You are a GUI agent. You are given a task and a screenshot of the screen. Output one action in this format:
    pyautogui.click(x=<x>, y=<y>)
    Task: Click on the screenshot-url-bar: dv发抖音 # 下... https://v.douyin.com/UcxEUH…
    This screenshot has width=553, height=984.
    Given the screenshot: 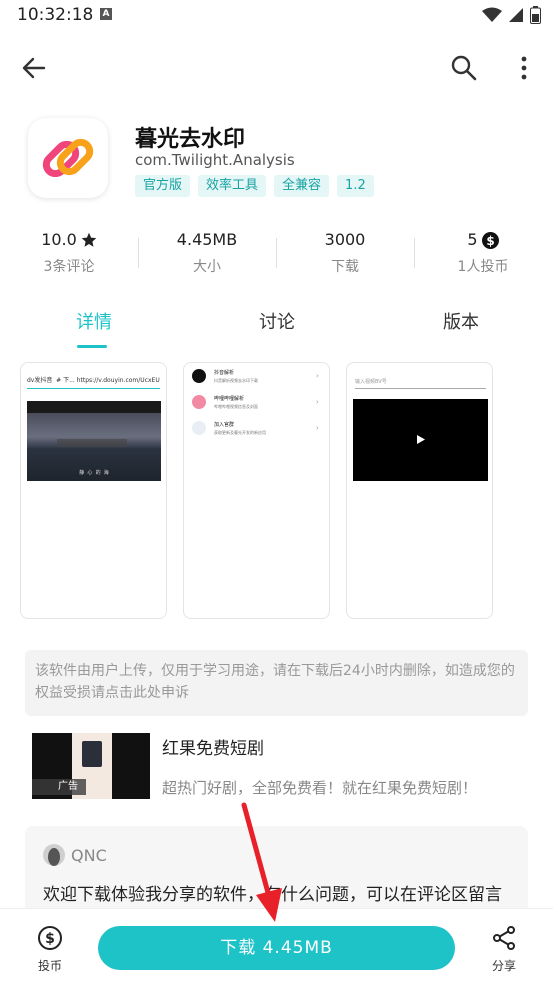 What is the action you would take?
    pyautogui.click(x=93, y=382)
    